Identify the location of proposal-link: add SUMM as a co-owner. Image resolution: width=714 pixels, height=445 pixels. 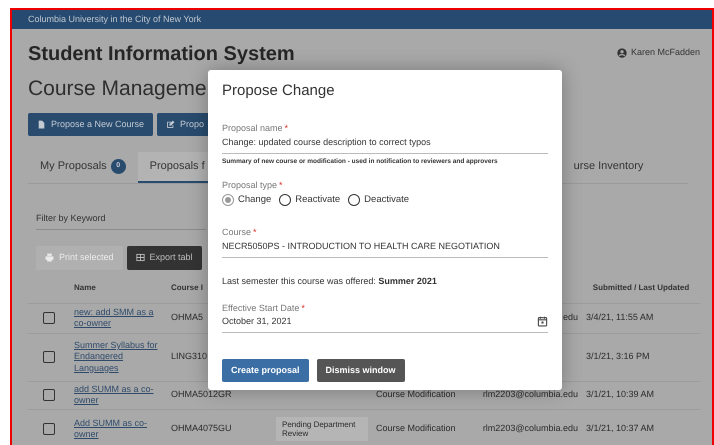
(118, 395).